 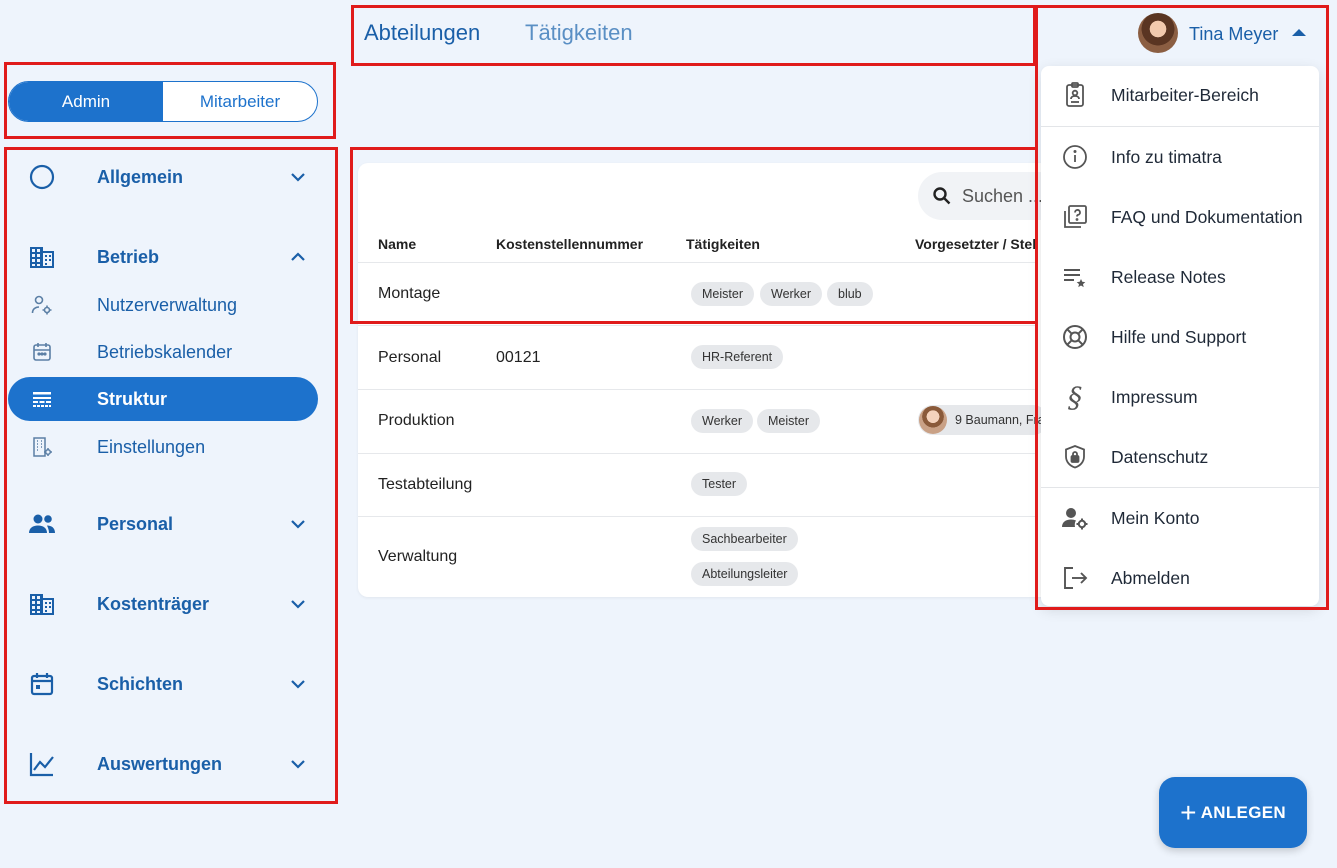 I want to click on menu-item-mitarbeiter-bereich: Mitarbeiter-Bereich, so click(x=1180, y=95).